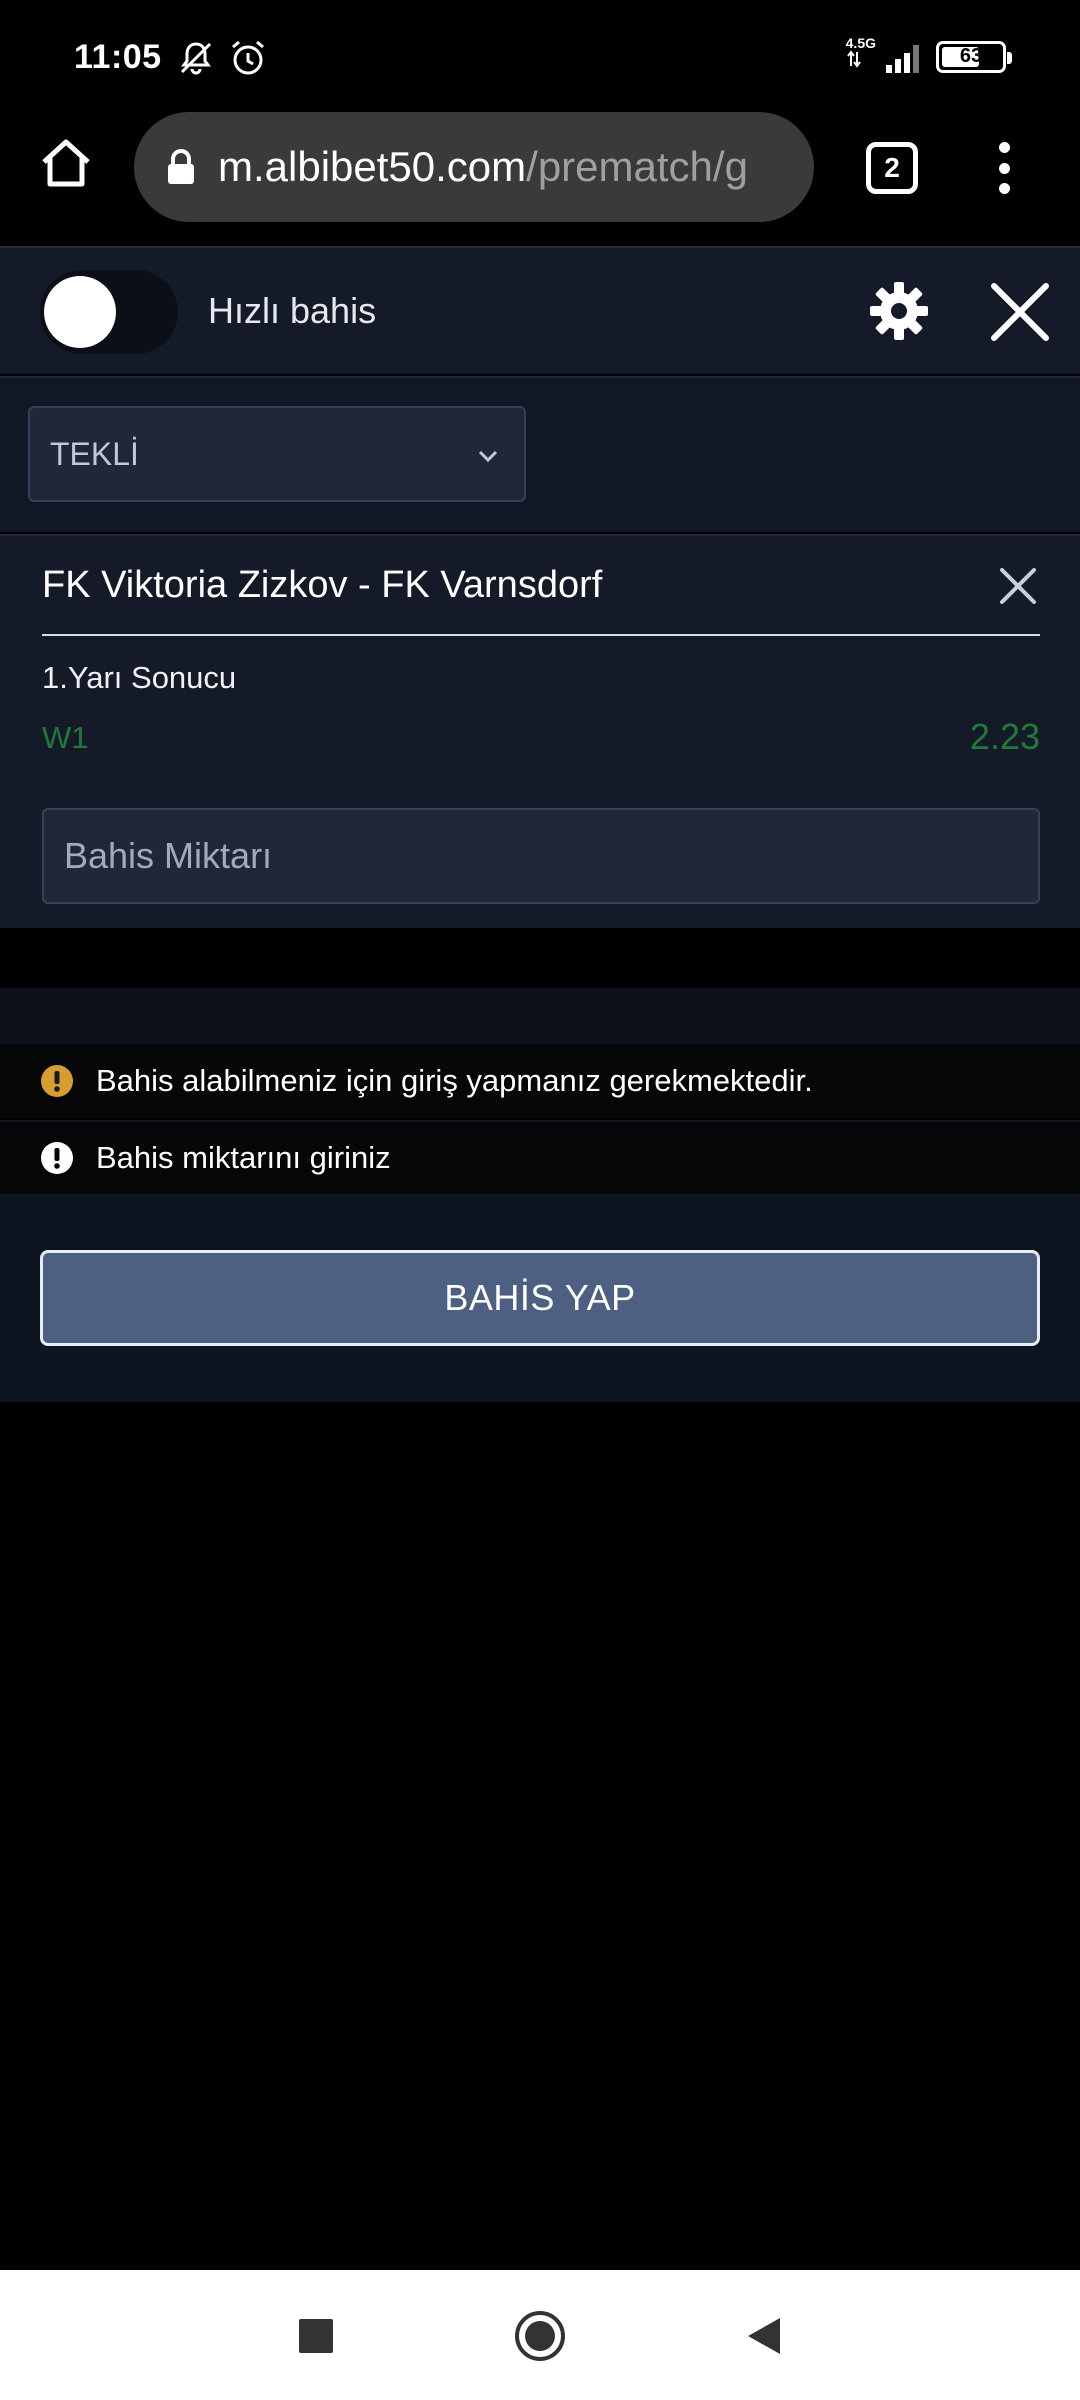  What do you see at coordinates (196, 58) in the screenshot?
I see `mute-bell-icon` at bounding box center [196, 58].